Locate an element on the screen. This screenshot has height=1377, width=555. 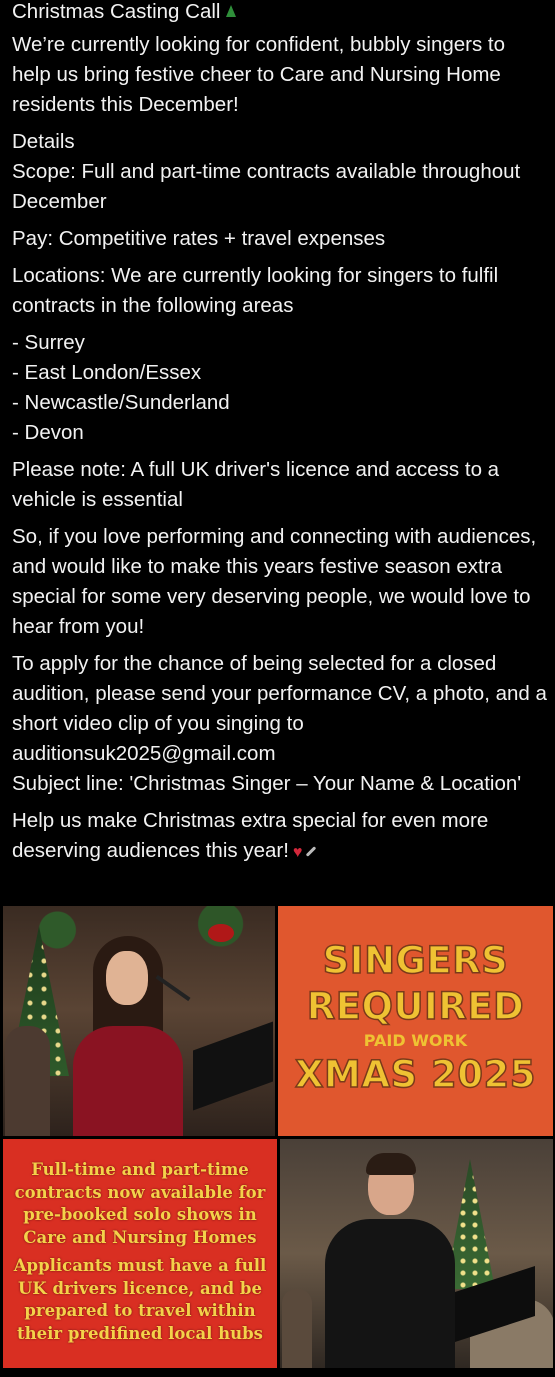
poster-singers-required: SINGERS REQUIRED PAID WORK XMAS 2025 is located at coordinates (415, 1021).